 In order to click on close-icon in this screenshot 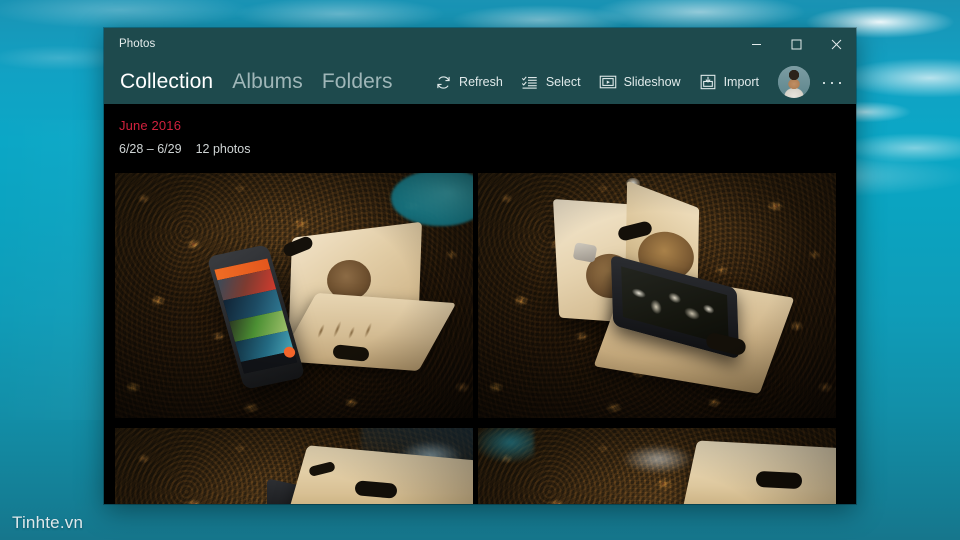, I will do `click(836, 44)`.